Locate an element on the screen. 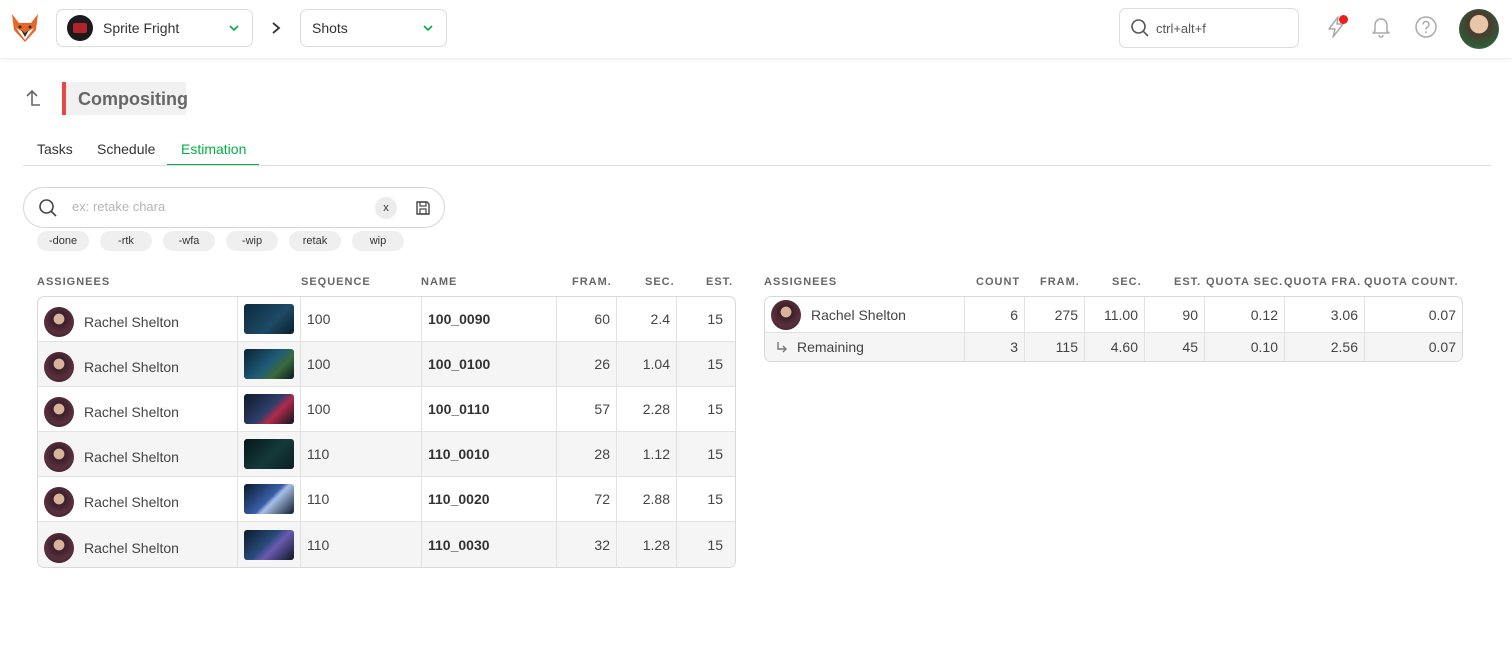  summary-quota-sec-cell: 0.10 is located at coordinates (1245, 347).